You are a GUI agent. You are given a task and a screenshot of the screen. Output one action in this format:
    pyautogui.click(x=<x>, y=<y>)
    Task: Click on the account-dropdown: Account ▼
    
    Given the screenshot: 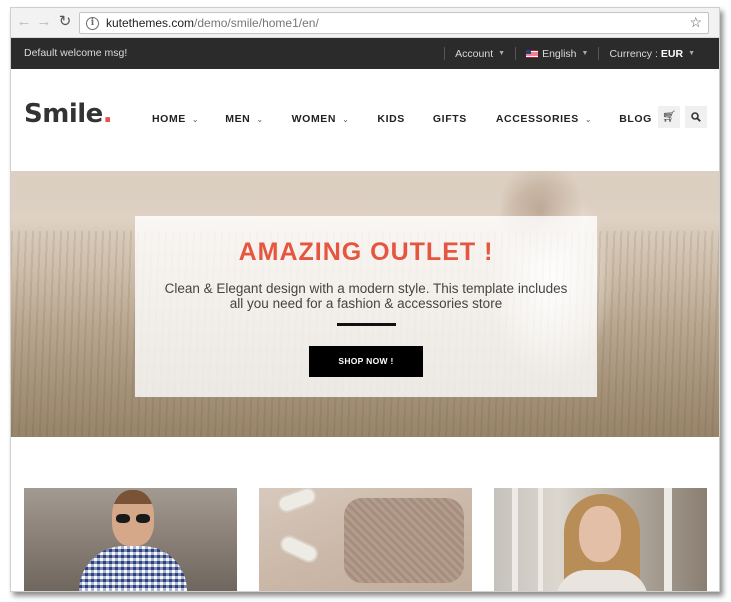 What is the action you would take?
    pyautogui.click(x=480, y=54)
    